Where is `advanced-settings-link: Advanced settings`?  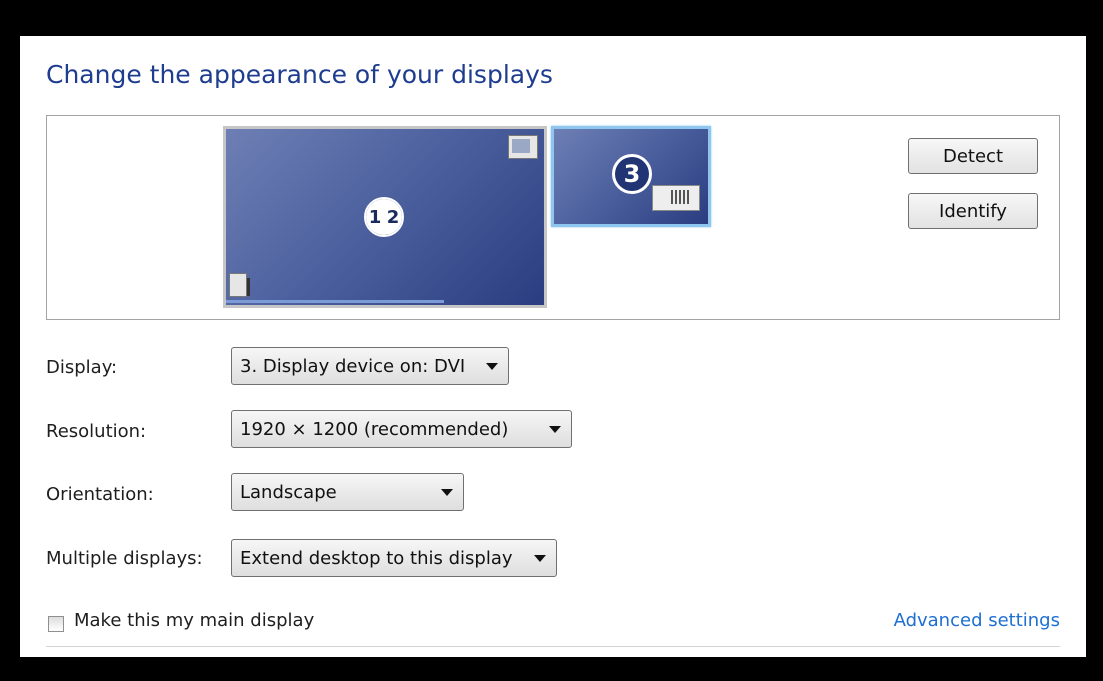 advanced-settings-link: Advanced settings is located at coordinates (977, 620).